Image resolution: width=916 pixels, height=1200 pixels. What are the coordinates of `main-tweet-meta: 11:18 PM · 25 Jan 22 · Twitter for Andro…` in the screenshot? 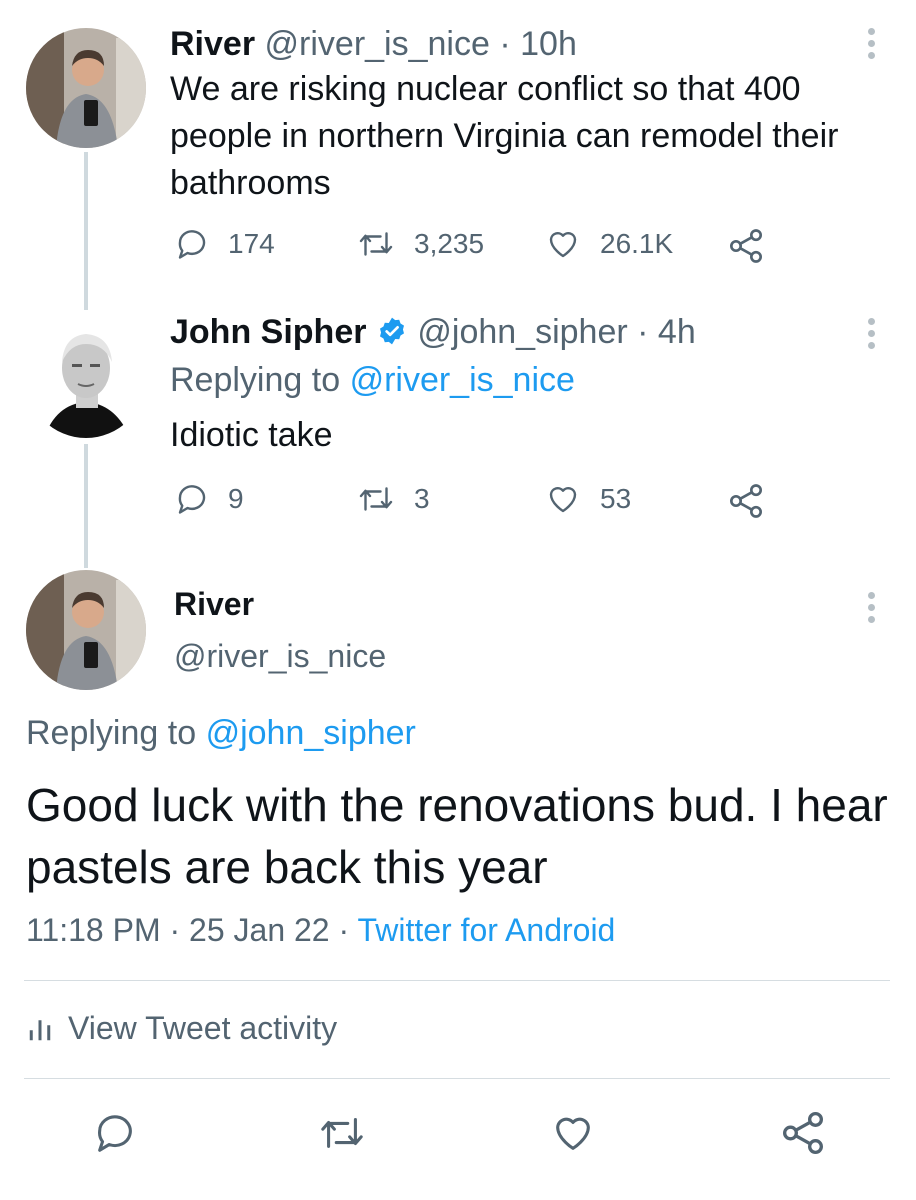 It's located at (320, 930).